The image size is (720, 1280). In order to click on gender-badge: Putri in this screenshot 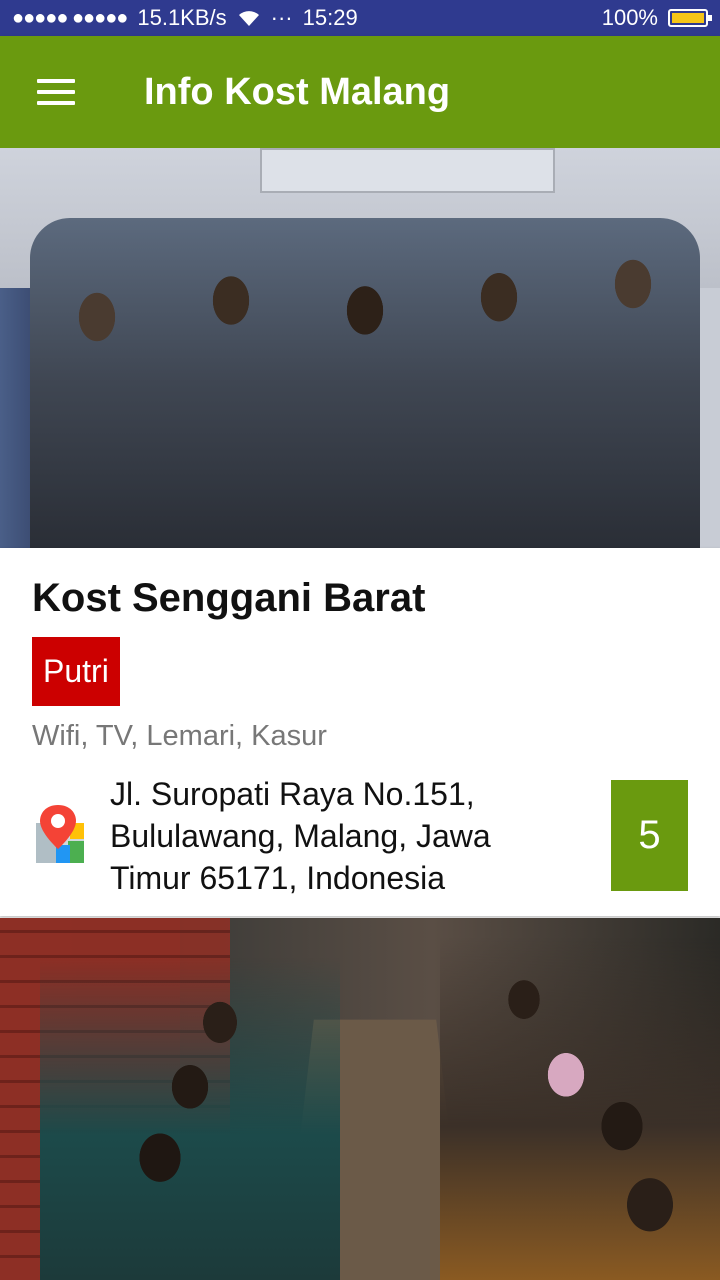, I will do `click(76, 671)`.